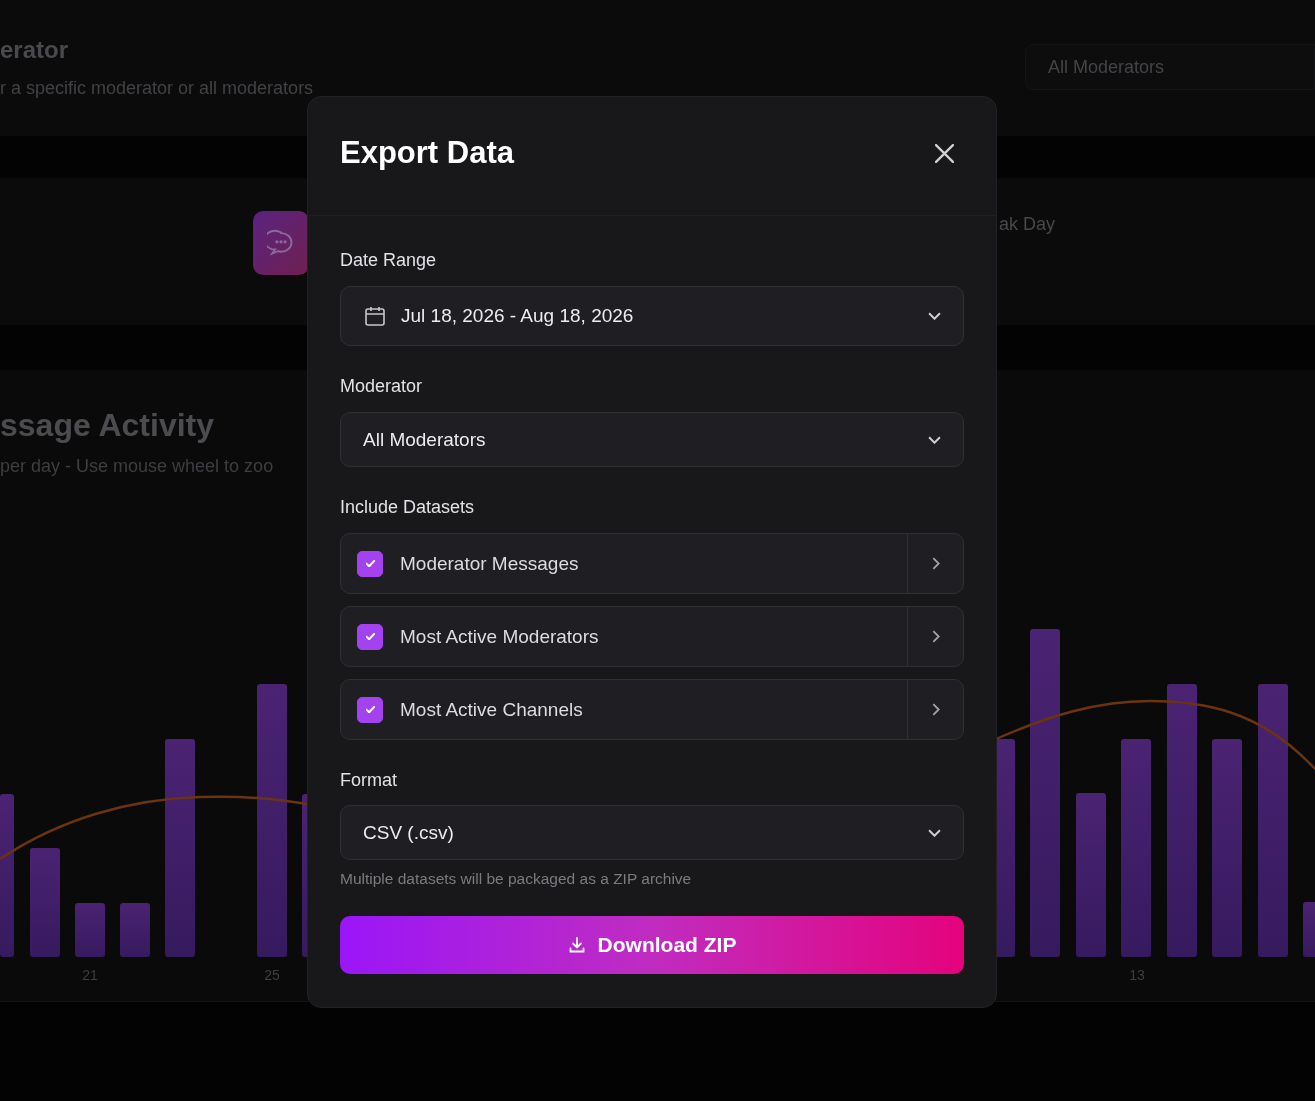 This screenshot has width=1315, height=1101. What do you see at coordinates (389, 261) in the screenshot?
I see `field-label: Date Range` at bounding box center [389, 261].